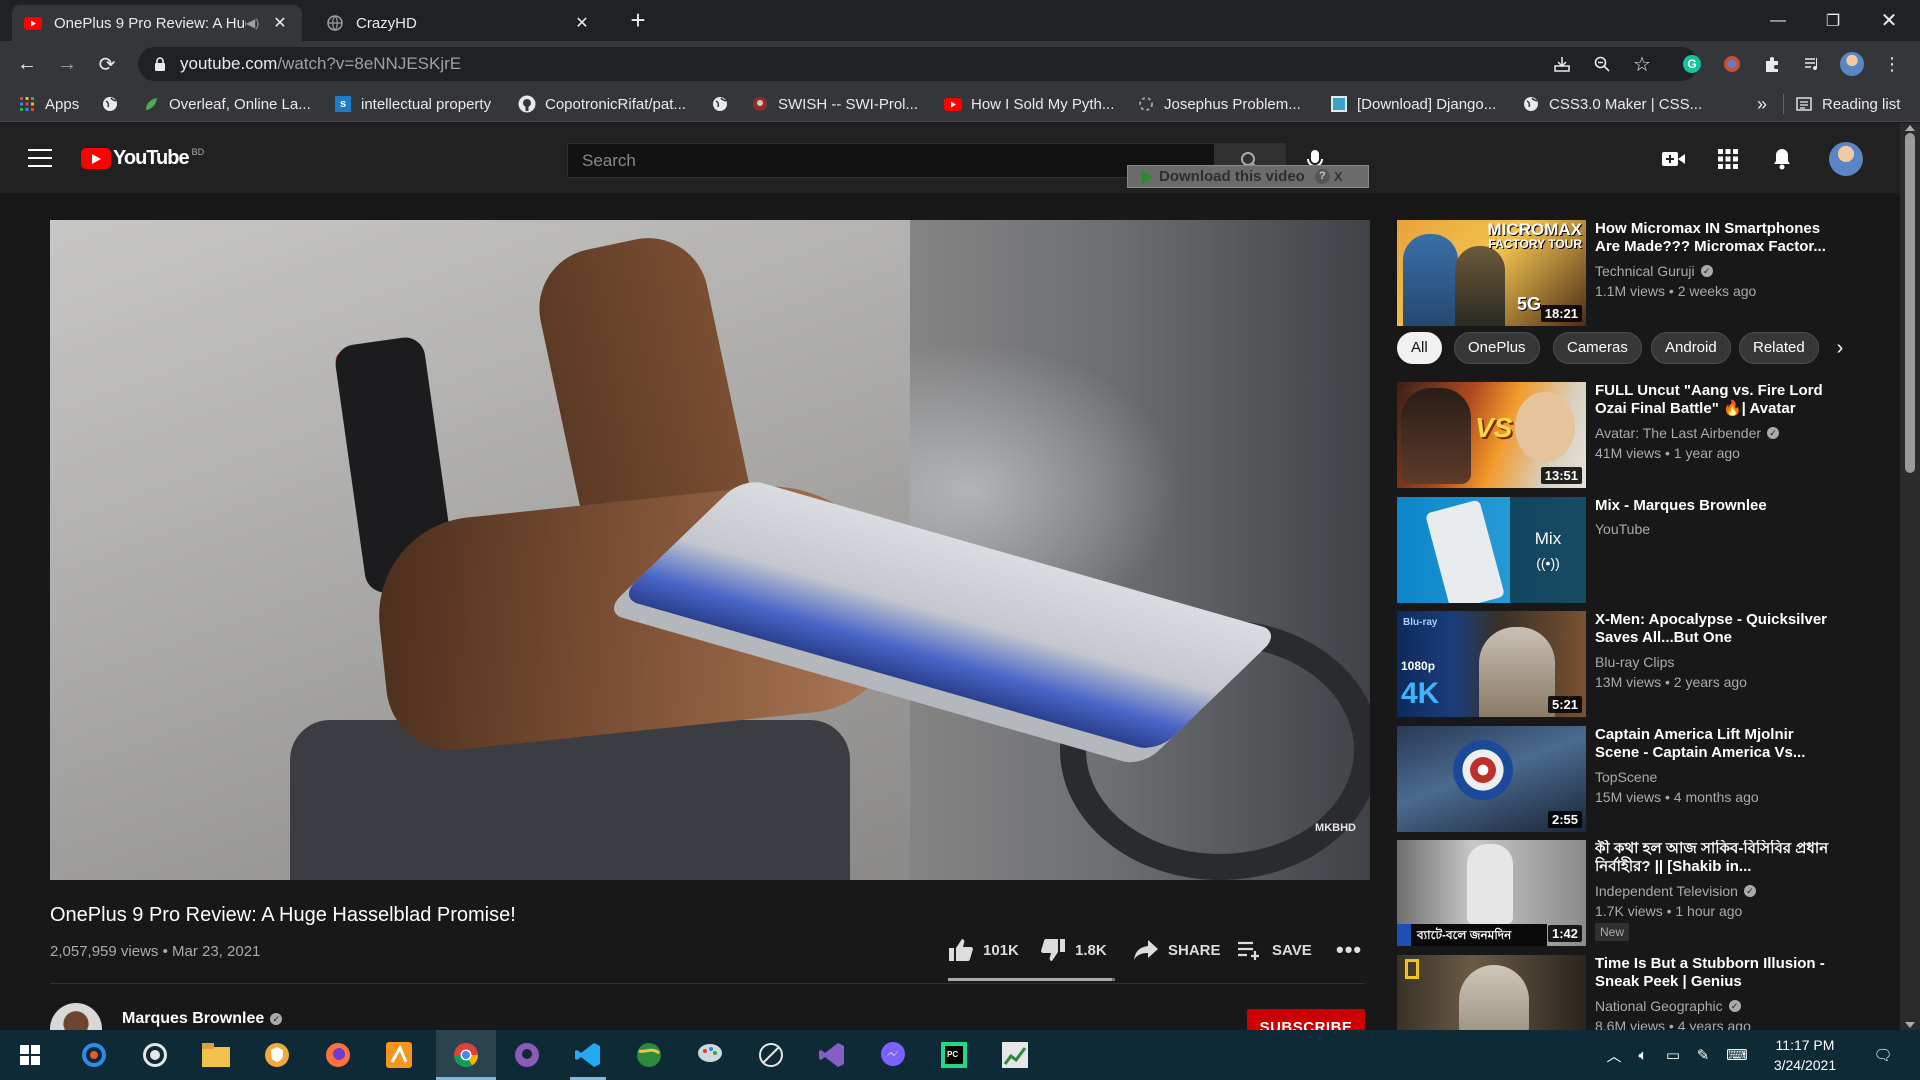  I want to click on scroll-up-arrow, so click(1910, 128).